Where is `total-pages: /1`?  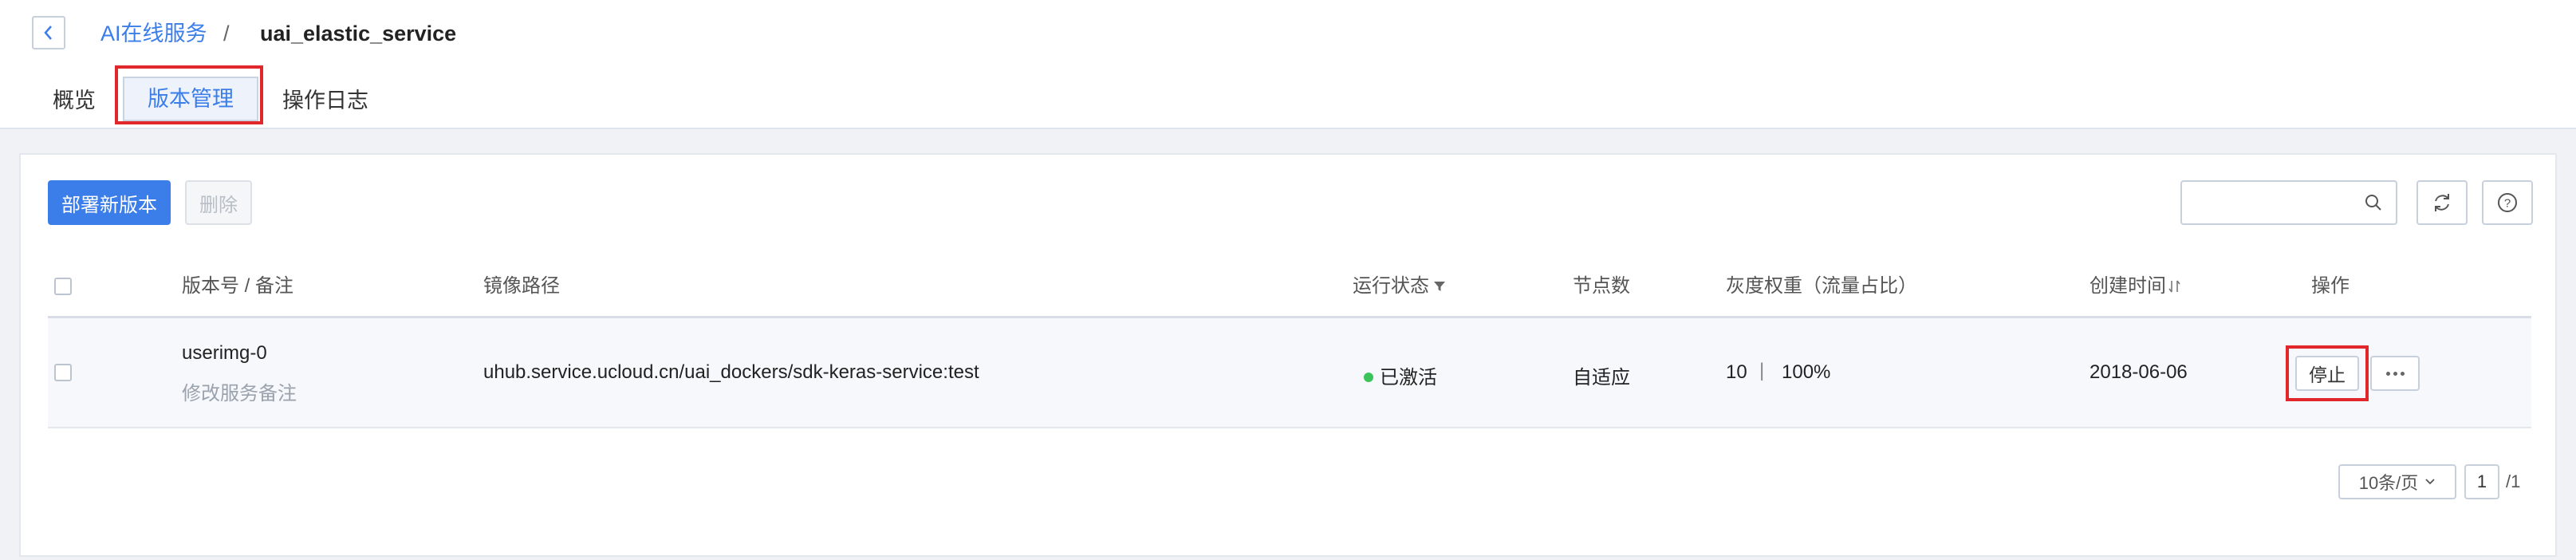
total-pages: /1 is located at coordinates (2513, 481).